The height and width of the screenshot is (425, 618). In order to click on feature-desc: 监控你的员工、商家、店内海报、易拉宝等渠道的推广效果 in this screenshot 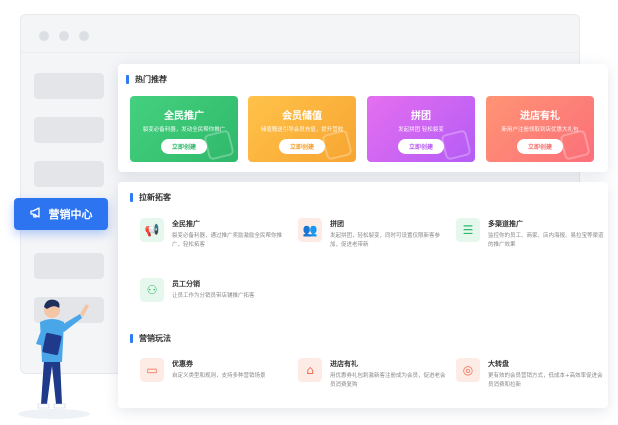, I will do `click(546, 240)`.